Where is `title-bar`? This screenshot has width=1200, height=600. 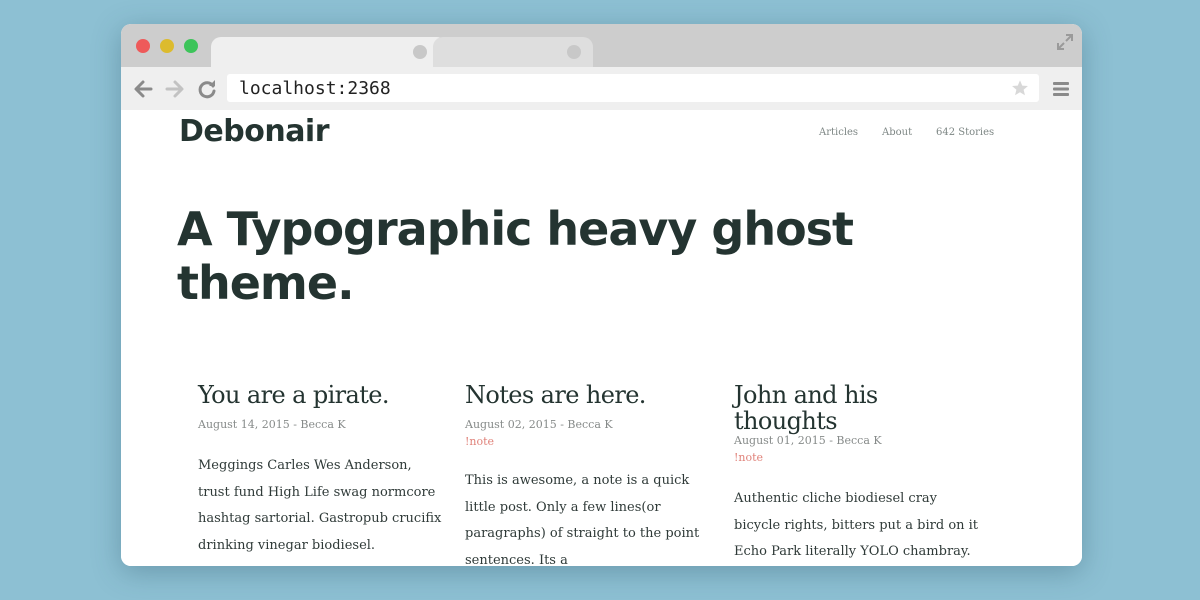
title-bar is located at coordinates (601, 45).